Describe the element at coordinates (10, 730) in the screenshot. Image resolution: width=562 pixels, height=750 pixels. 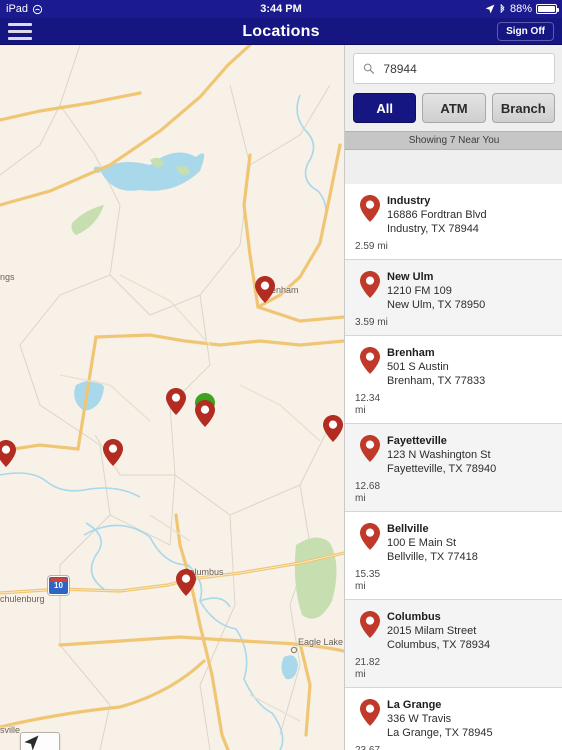
I see `map-label: sville` at that location.